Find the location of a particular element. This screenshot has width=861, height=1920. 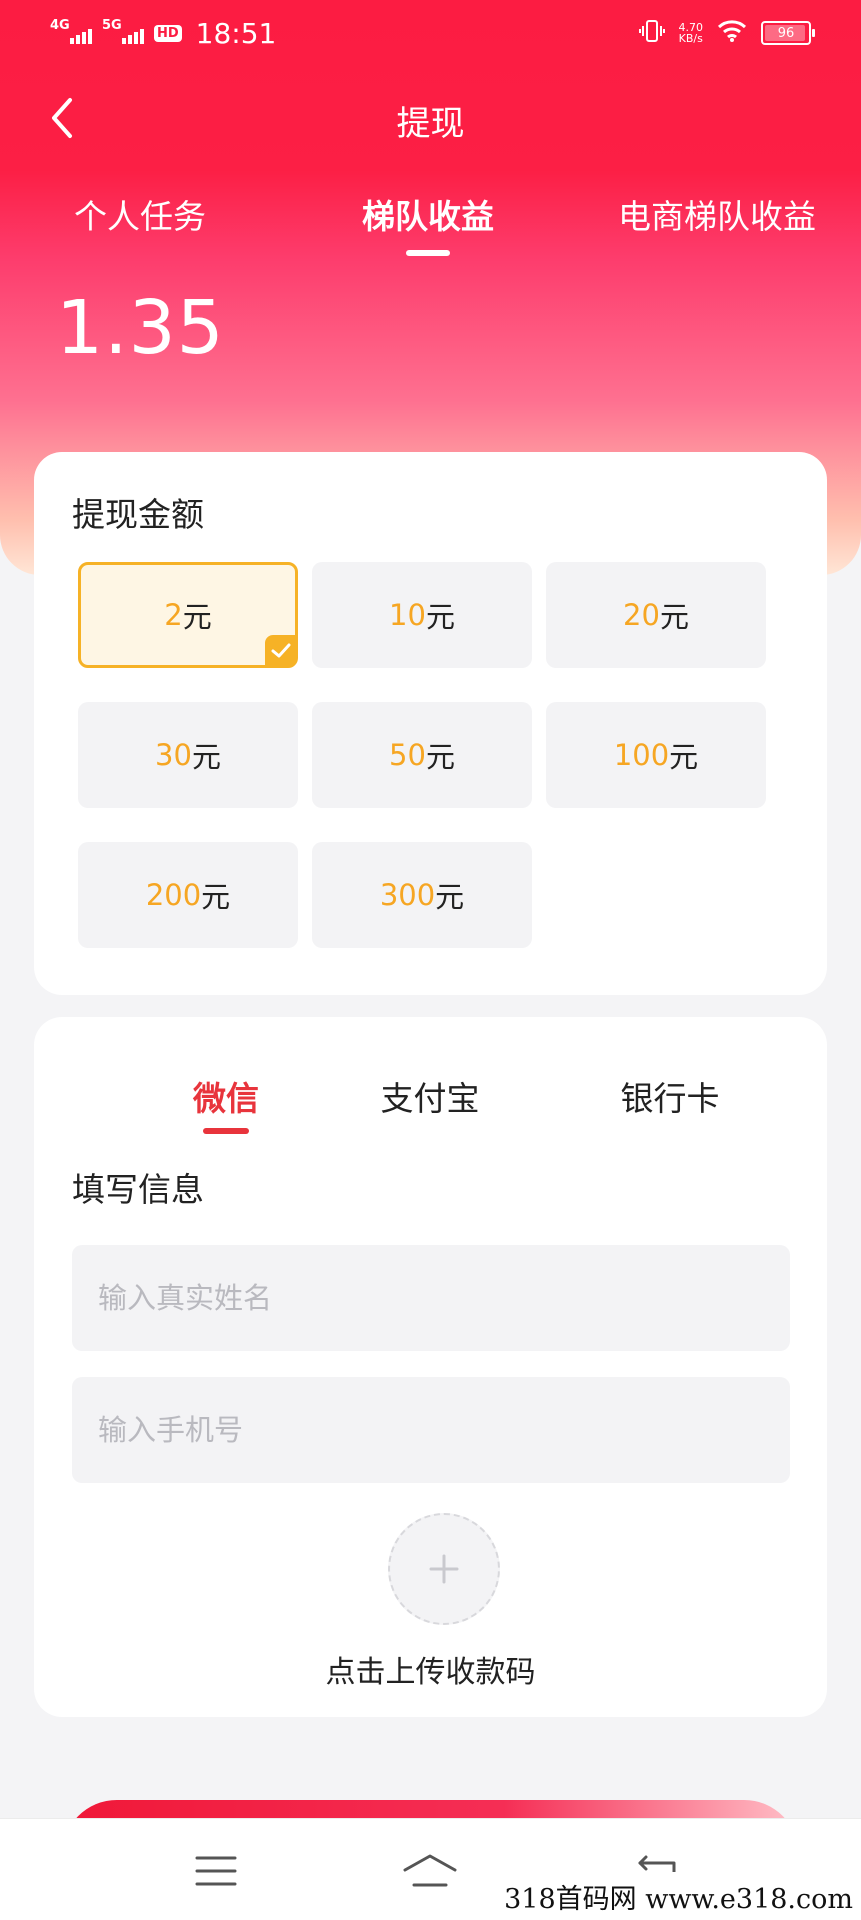

battery-icon: 96 is located at coordinates (788, 33).